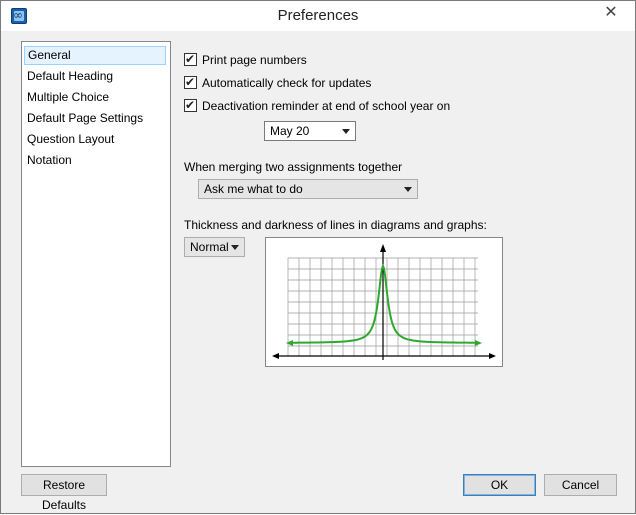  Describe the element at coordinates (95, 160) in the screenshot. I see `sidebar-item-notation: Notation` at that location.